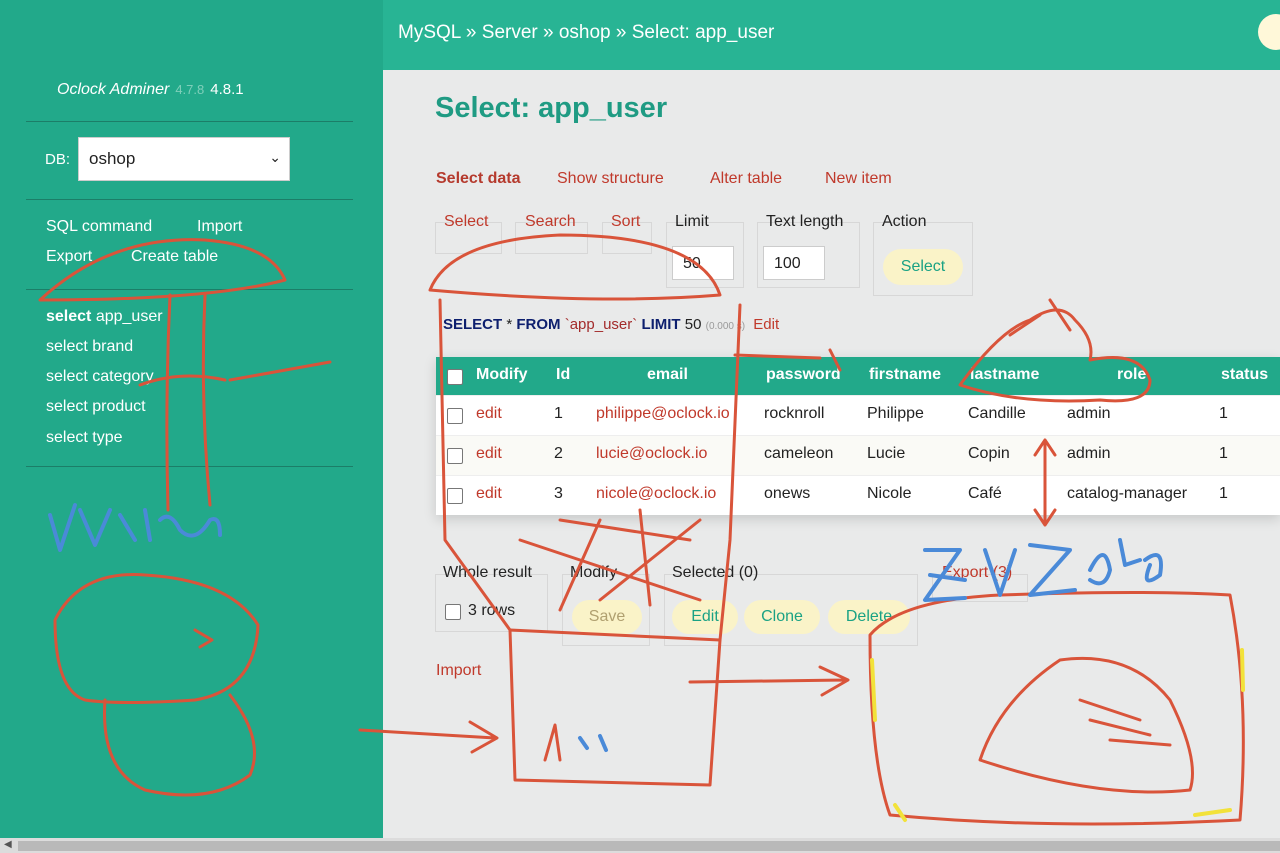 This screenshot has width=1280, height=853. I want to click on text-length-input: 100, so click(794, 263).